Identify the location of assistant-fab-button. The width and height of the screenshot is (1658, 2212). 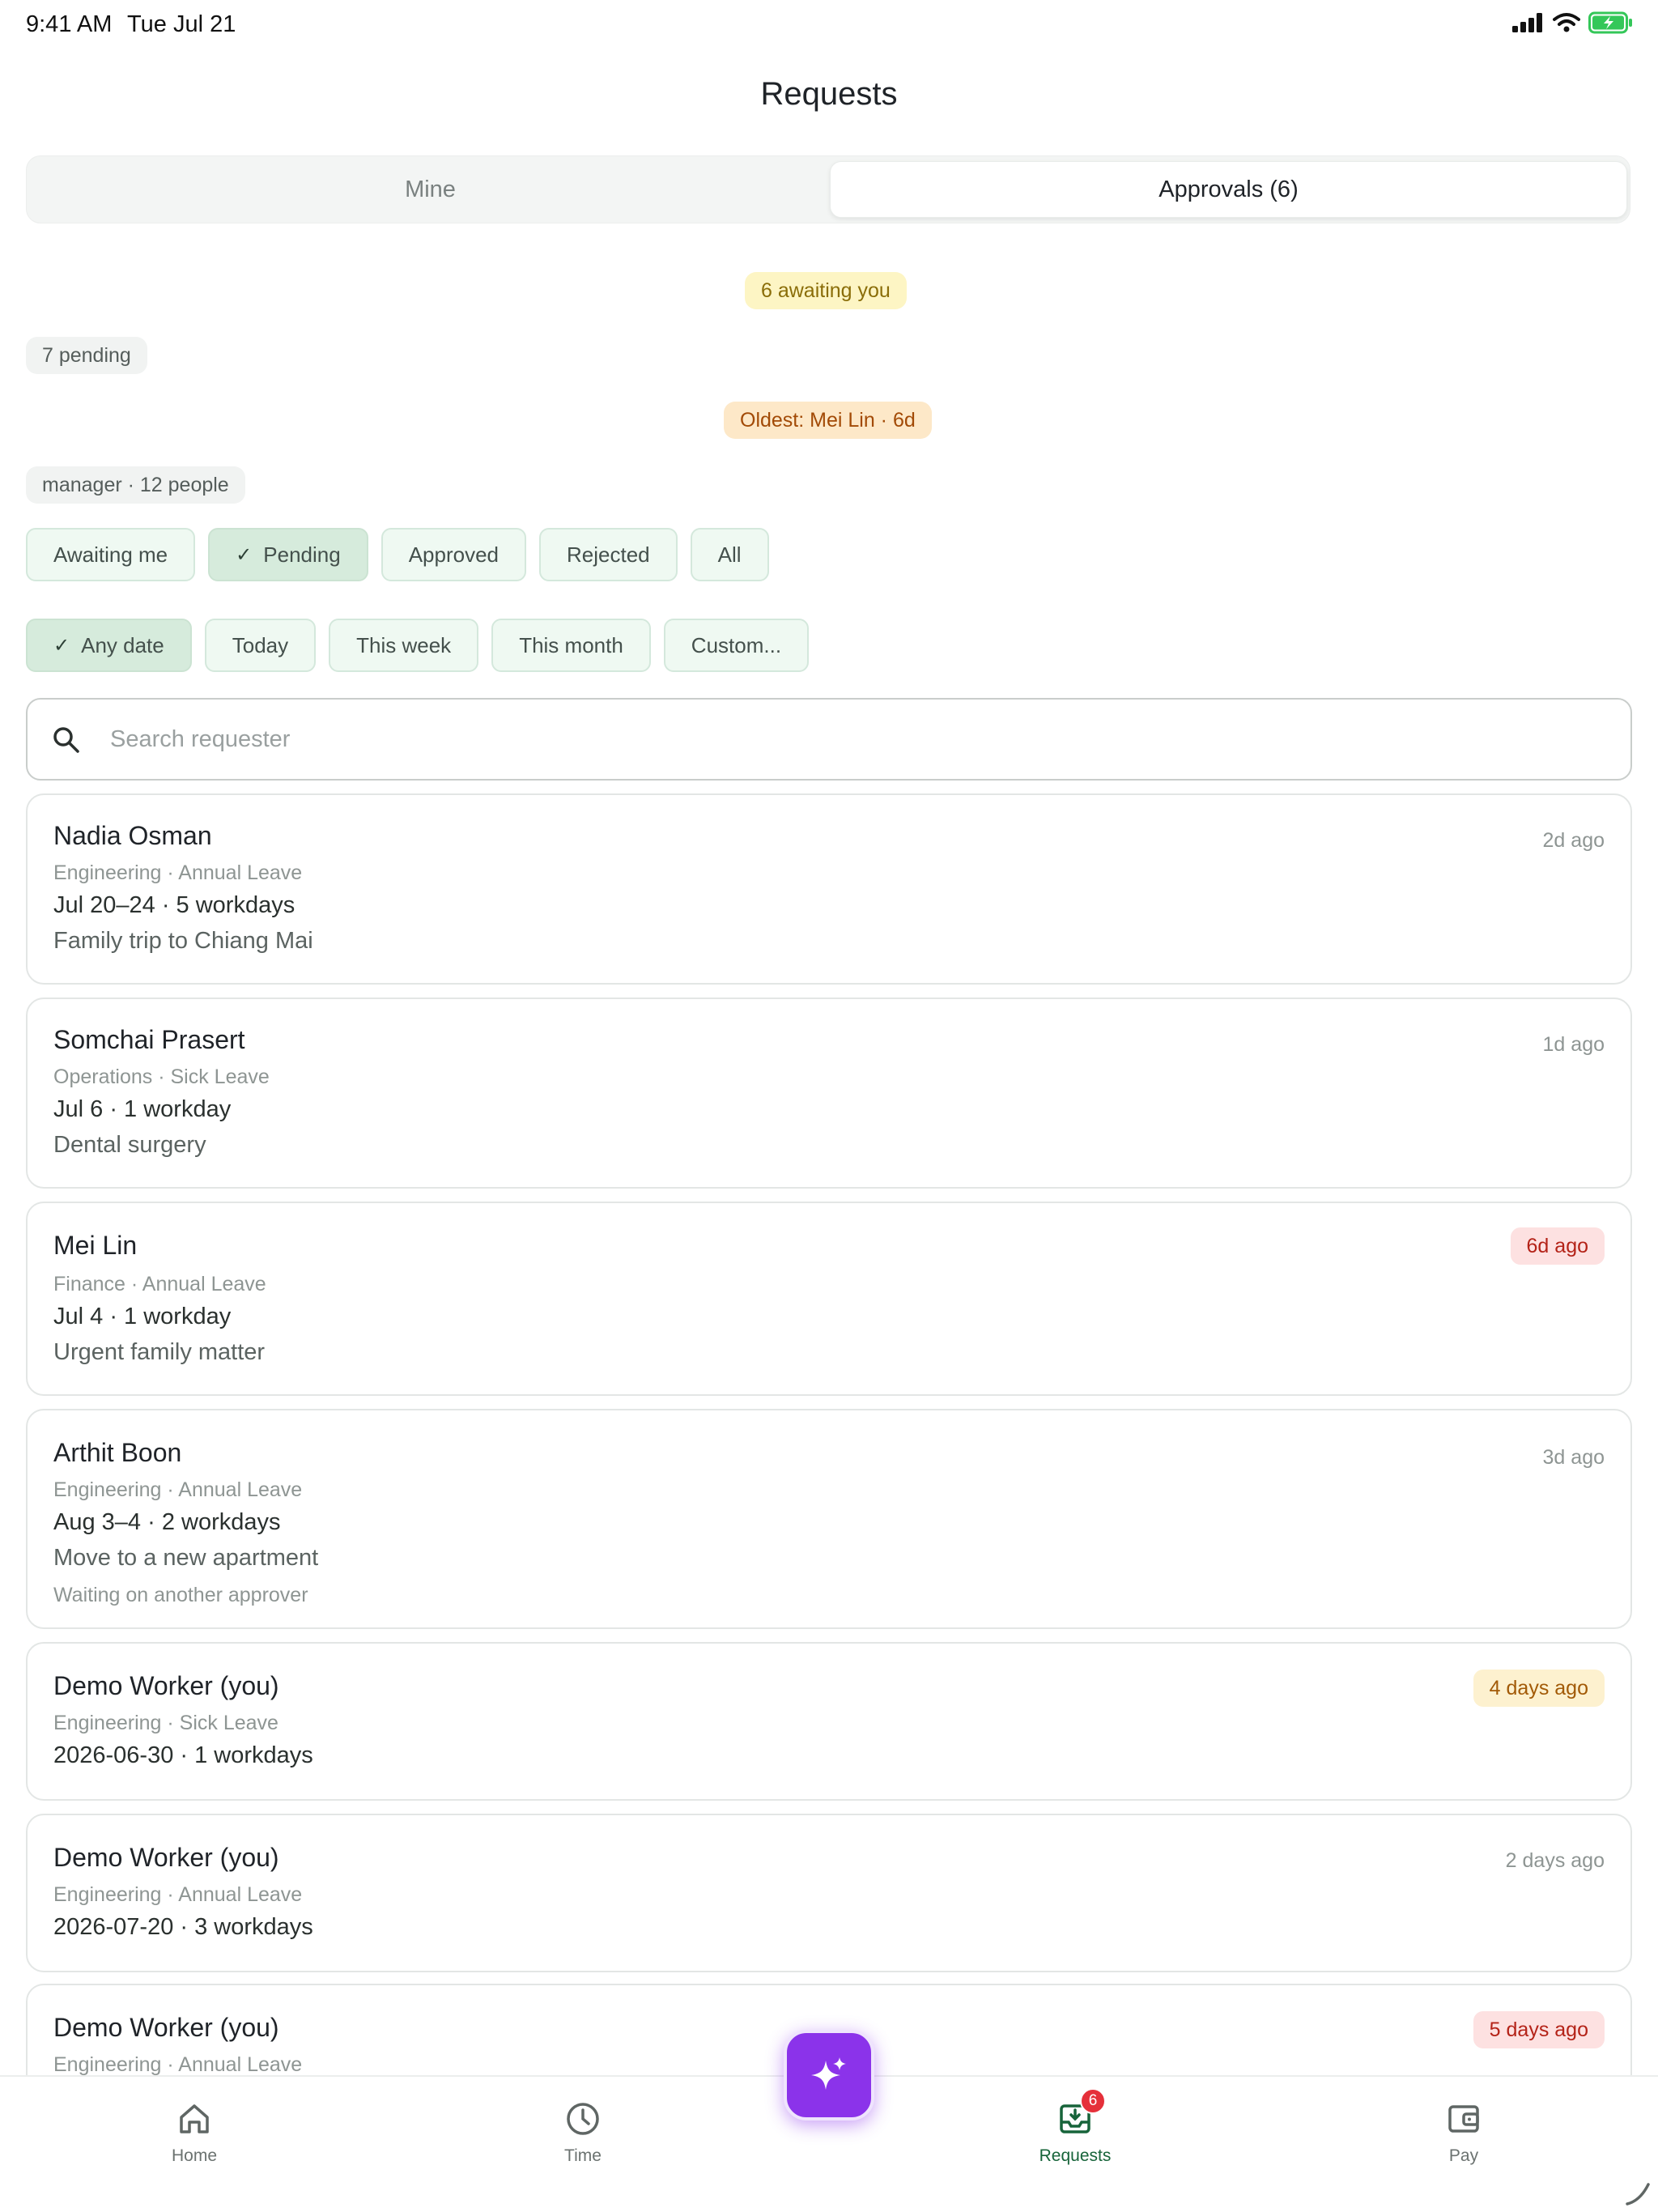
(829, 2076).